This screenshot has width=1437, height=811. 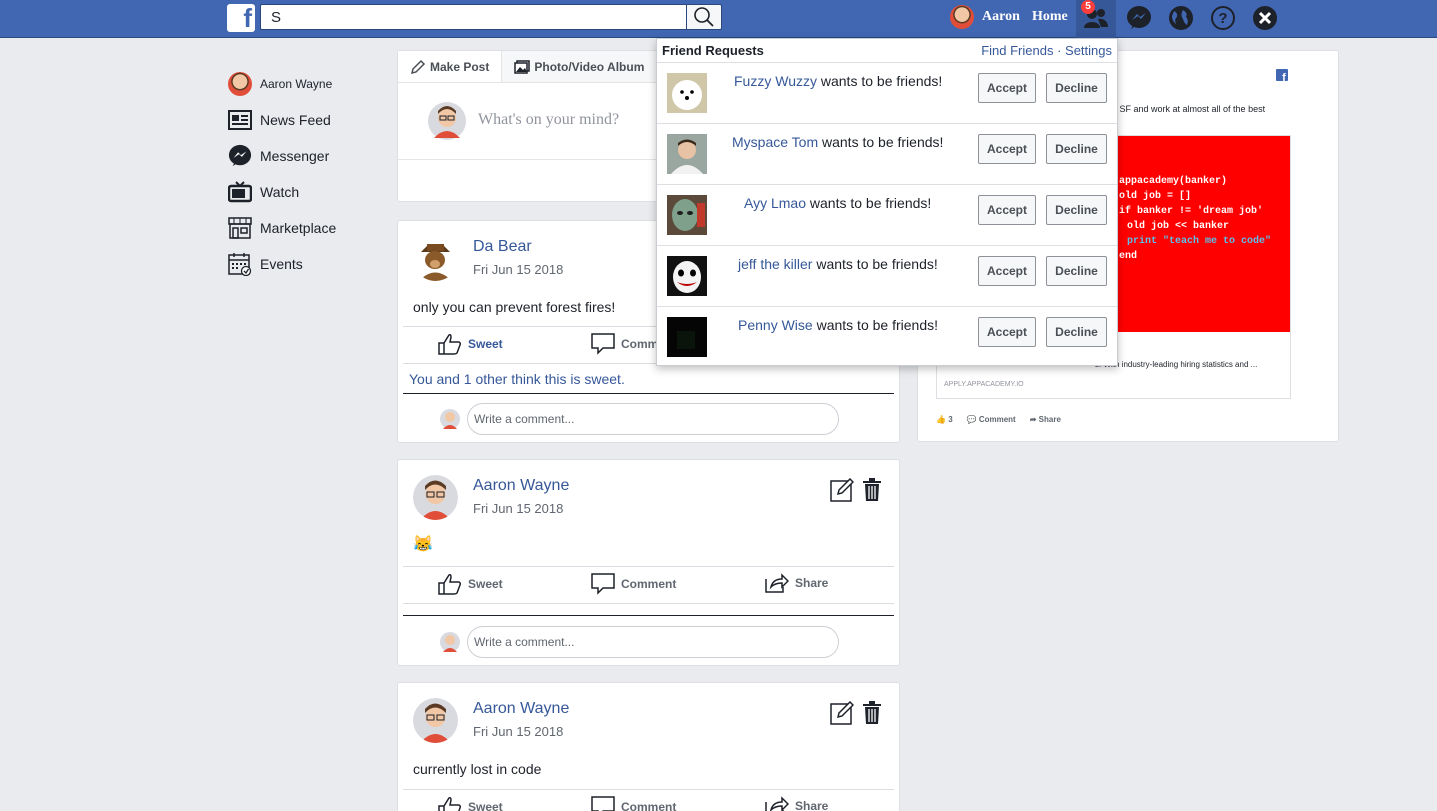 I want to click on ad-share-button: ➦ Share, so click(x=1045, y=419).